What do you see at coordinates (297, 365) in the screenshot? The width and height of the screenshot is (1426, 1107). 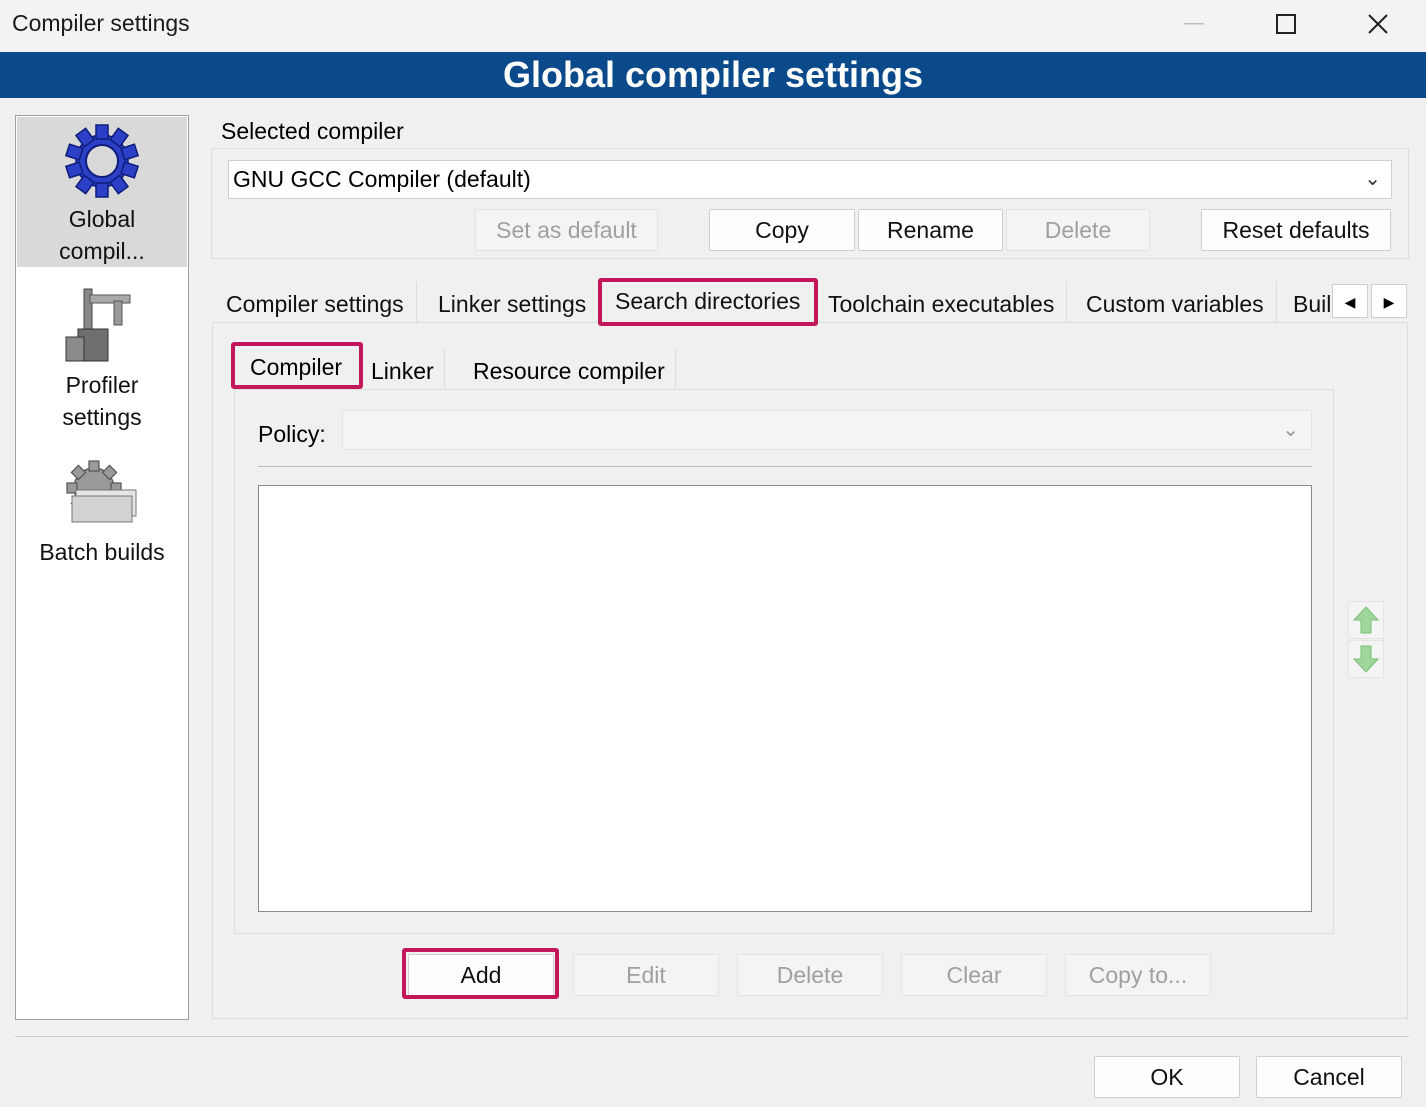 I see `highlight-compiler-subtab` at bounding box center [297, 365].